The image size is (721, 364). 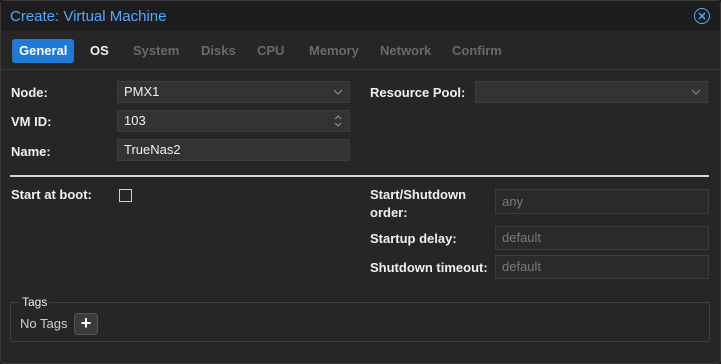 I want to click on tab-network: Network, so click(x=405, y=51).